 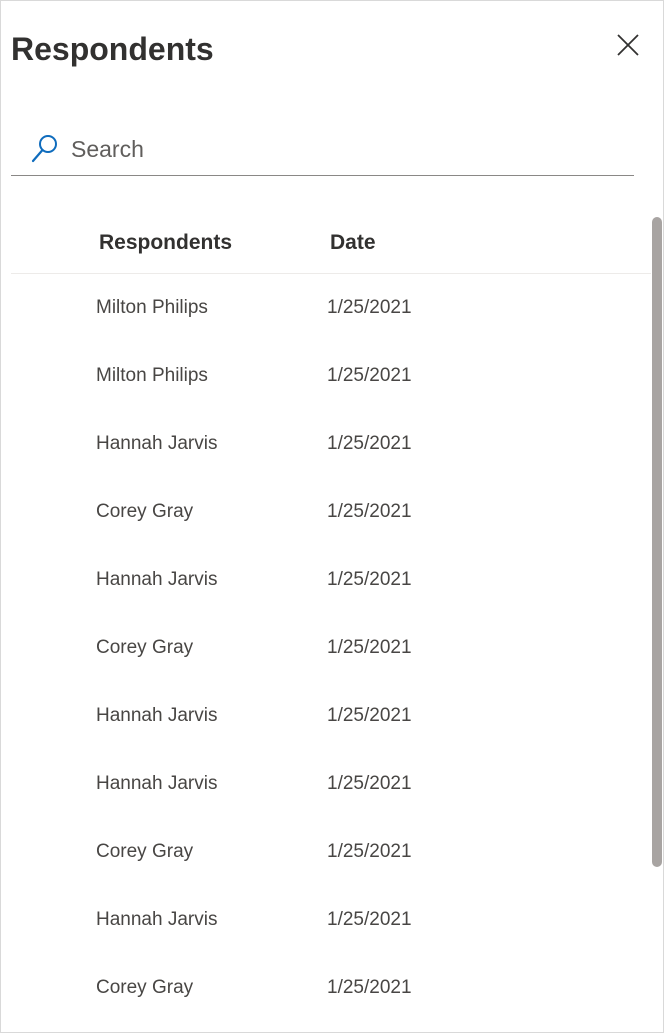 What do you see at coordinates (353, 243) in the screenshot?
I see `column-header-date: Date` at bounding box center [353, 243].